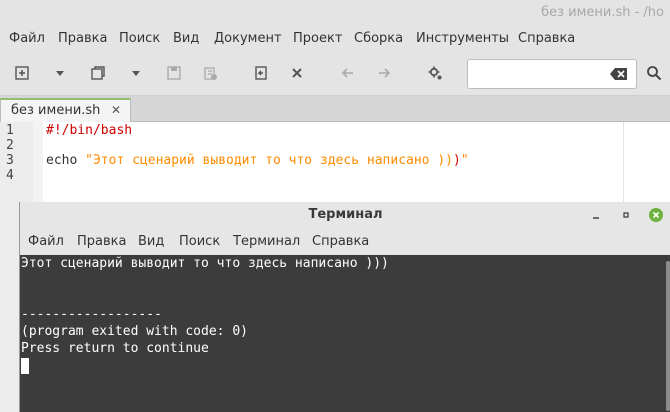 The image size is (670, 412). I want to click on terminal-title: Терминал, so click(345, 214).